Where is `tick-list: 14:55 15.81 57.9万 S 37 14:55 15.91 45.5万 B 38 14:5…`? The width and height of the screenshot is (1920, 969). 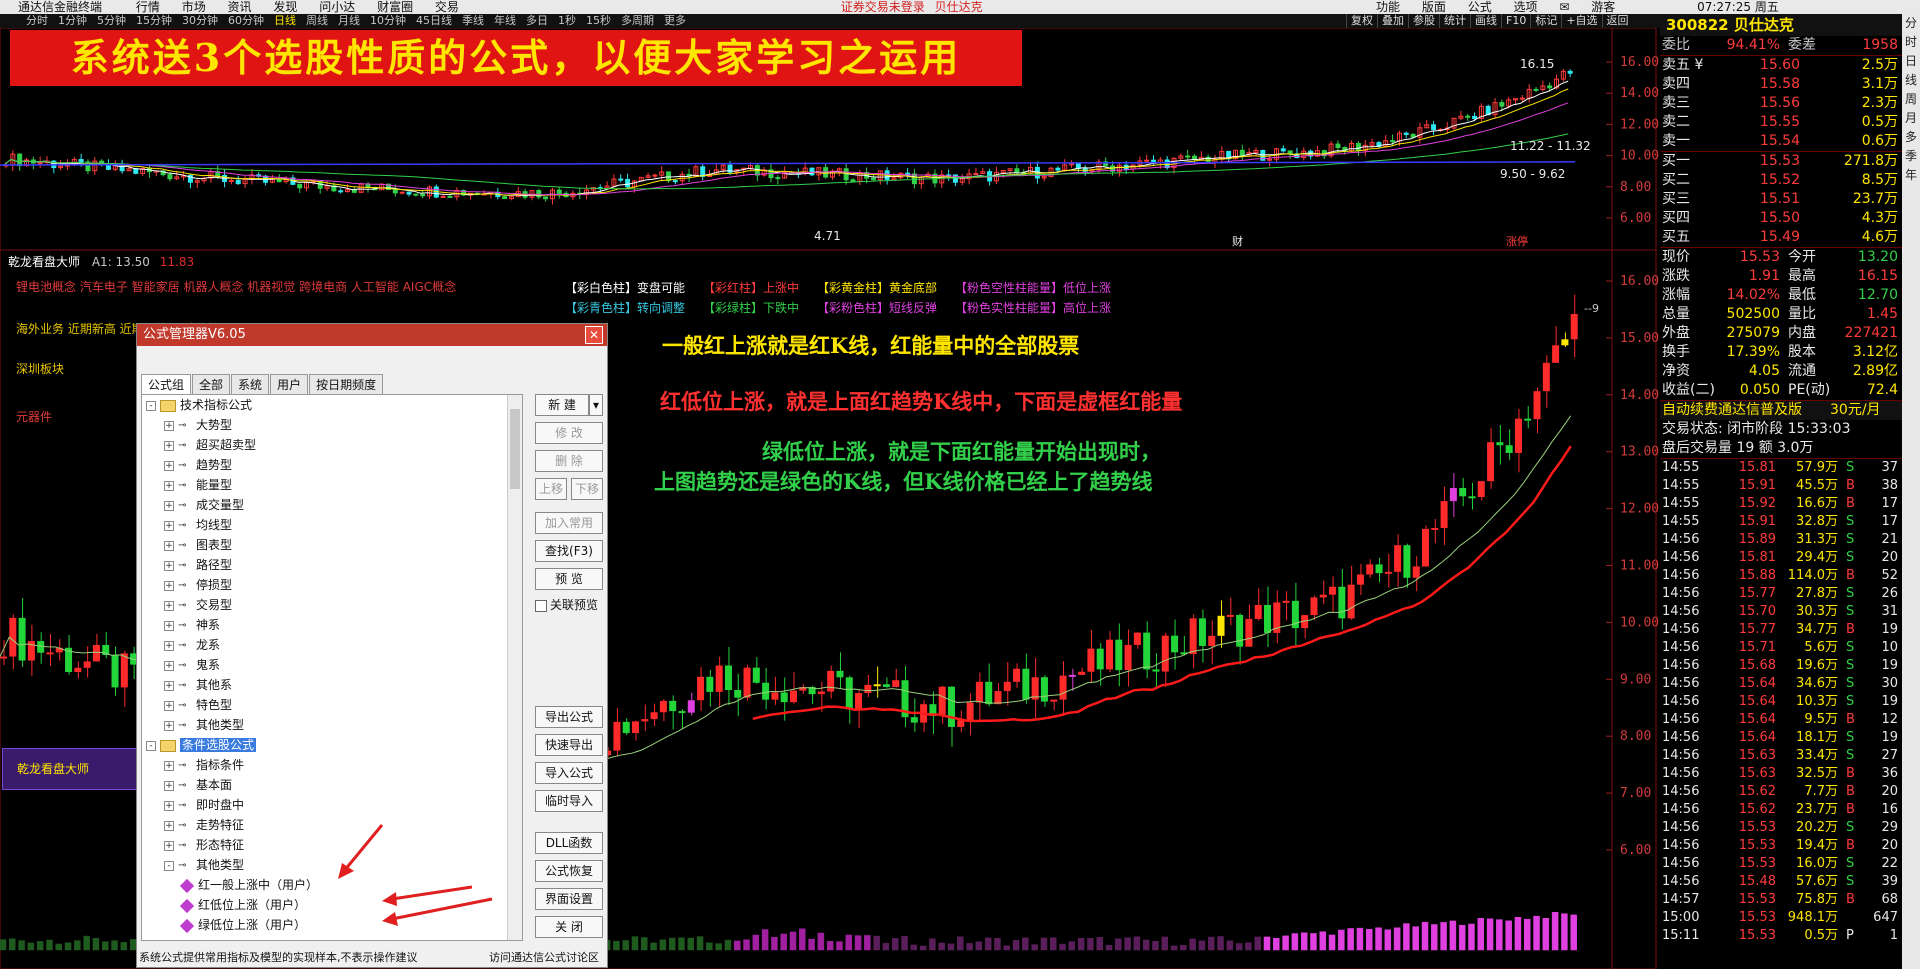 tick-list: 14:55 15.81 57.9万 S 37 14:55 15.91 45.5万 B 38 14:5… is located at coordinates (1781, 701).